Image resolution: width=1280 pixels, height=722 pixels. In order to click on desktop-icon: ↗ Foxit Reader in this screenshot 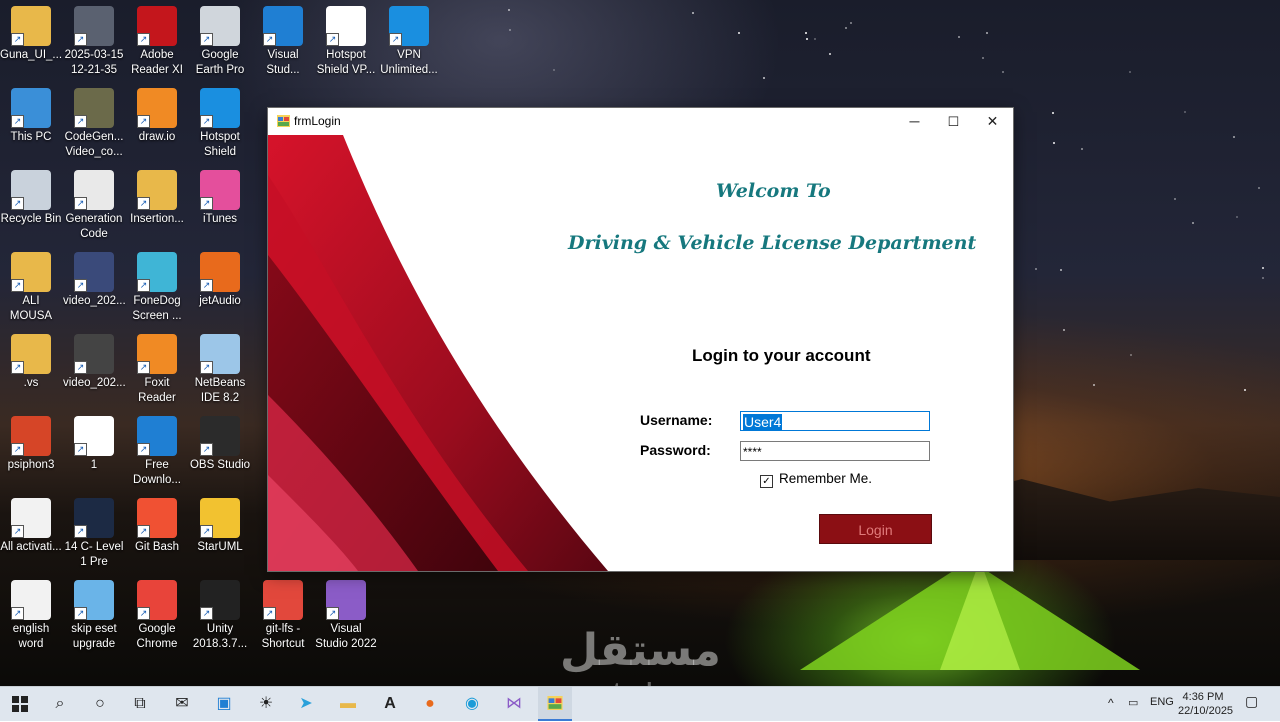, I will do `click(157, 370)`.